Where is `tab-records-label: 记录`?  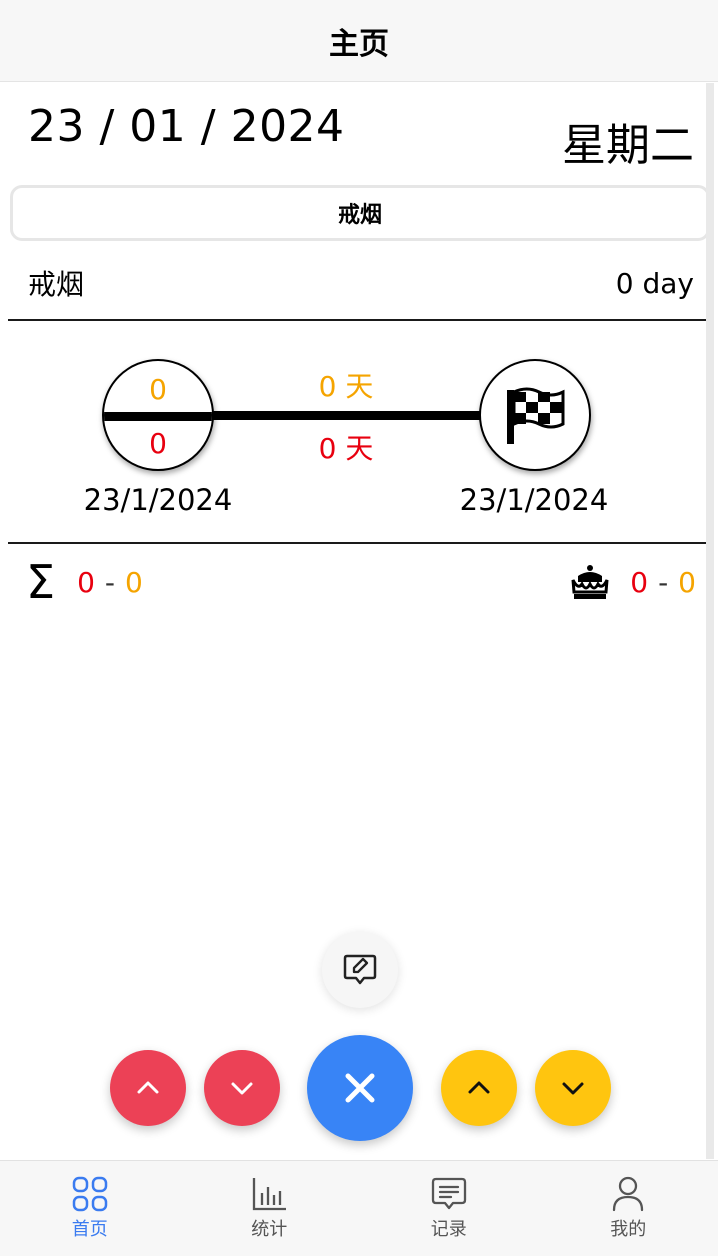
tab-records-label: 记录 is located at coordinates (448, 1229).